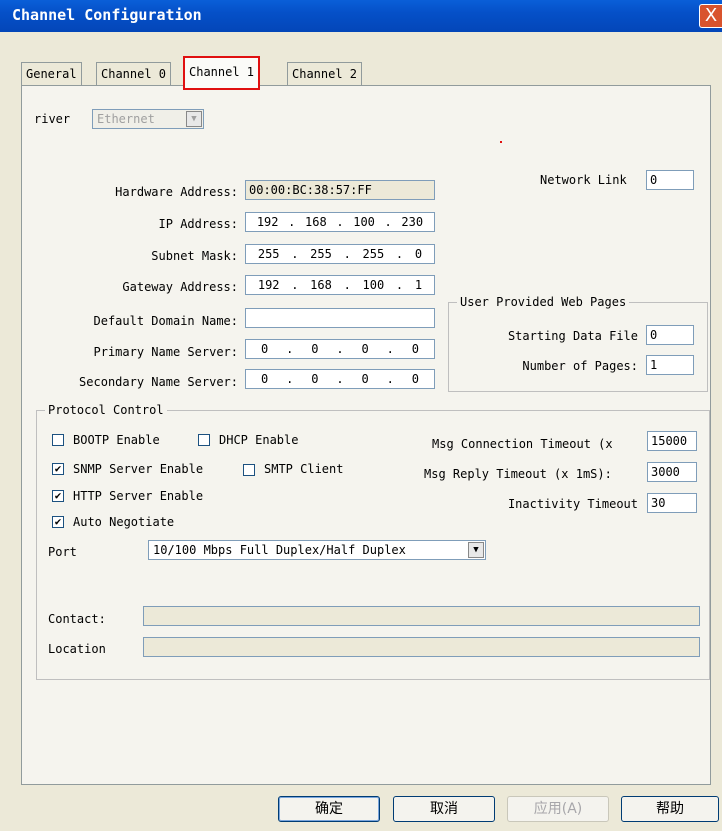 The width and height of the screenshot is (722, 831). I want to click on network-link-label: Network Link, so click(583, 180).